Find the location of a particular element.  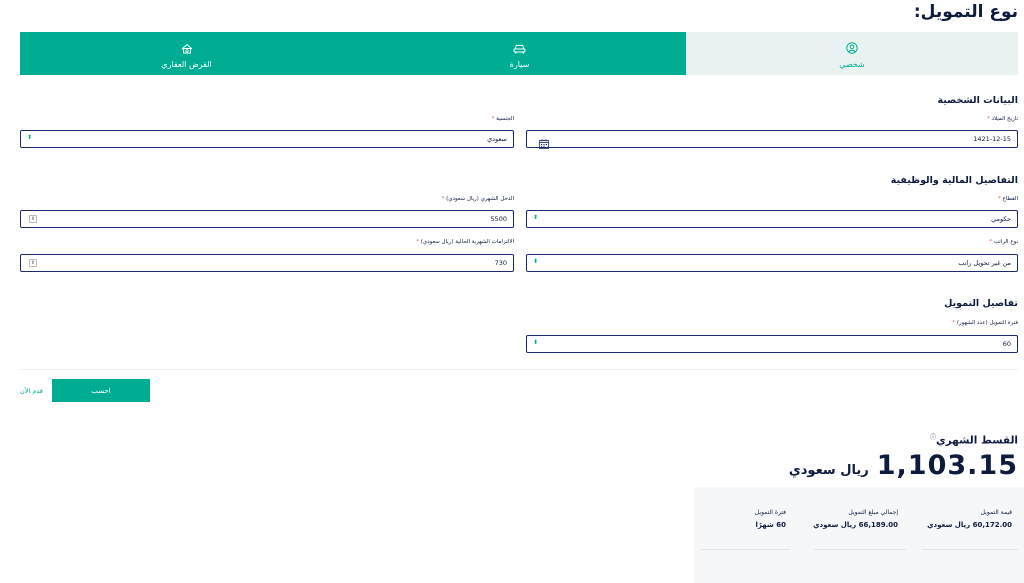

tab-car: سيارة is located at coordinates (519, 53).